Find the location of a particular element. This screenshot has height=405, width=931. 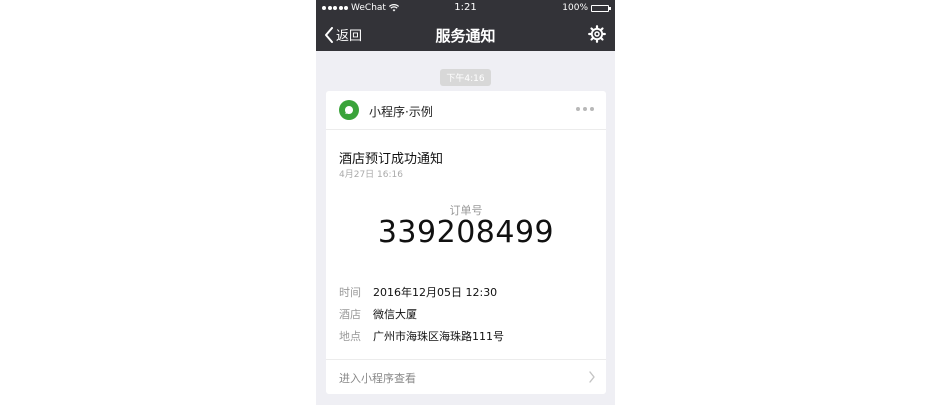

time-pill: 下午4:16 is located at coordinates (465, 77).